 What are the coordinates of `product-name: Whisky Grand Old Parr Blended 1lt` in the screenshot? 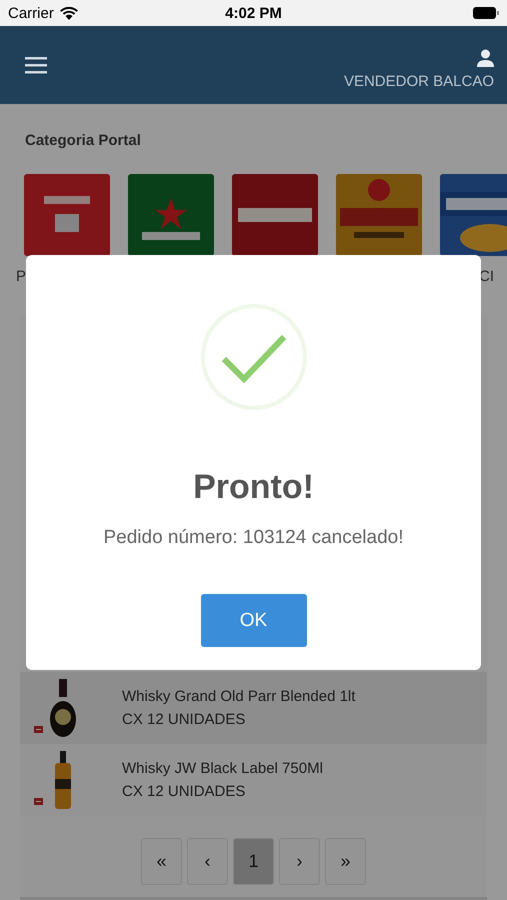 It's located at (239, 696).